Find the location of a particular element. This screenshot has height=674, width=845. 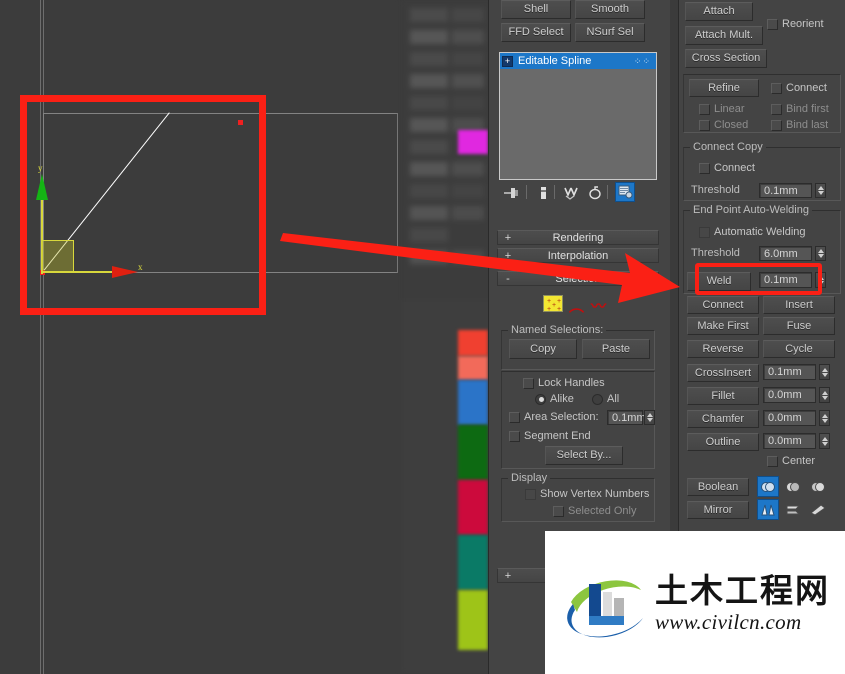

insert-button: Insert is located at coordinates (799, 305).